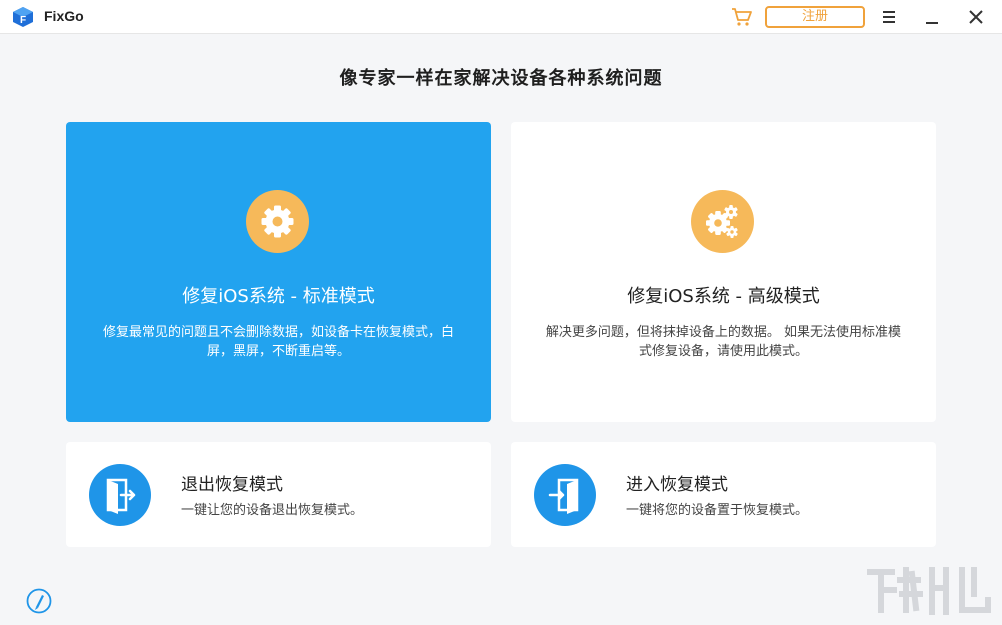 This screenshot has width=1002, height=625. Describe the element at coordinates (677, 485) in the screenshot. I see `enter-recovery-title: 进入恢复模式` at that location.